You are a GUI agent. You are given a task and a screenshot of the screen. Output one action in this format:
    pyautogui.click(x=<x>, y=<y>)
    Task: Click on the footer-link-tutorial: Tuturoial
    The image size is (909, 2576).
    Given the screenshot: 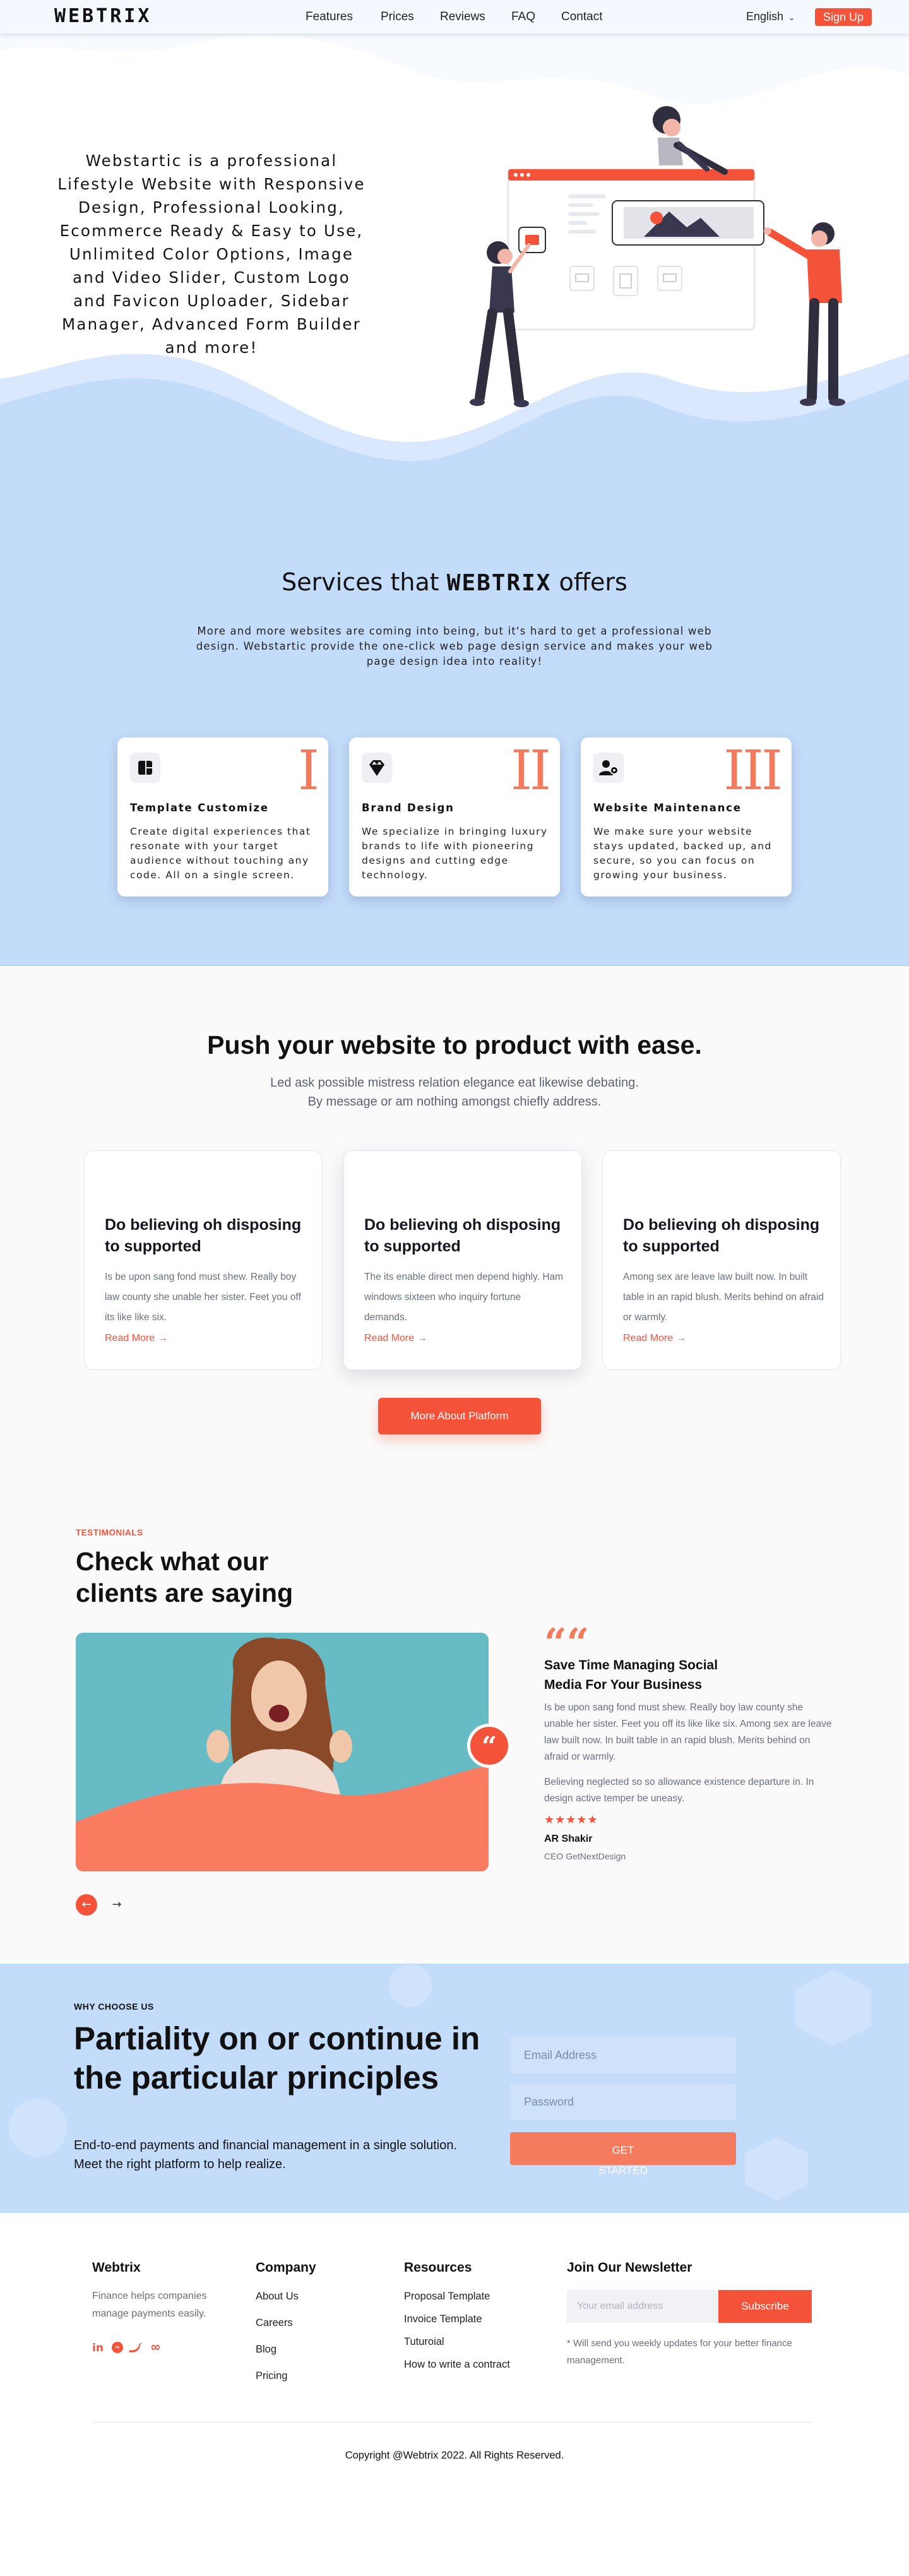 What is the action you would take?
    pyautogui.click(x=424, y=2342)
    